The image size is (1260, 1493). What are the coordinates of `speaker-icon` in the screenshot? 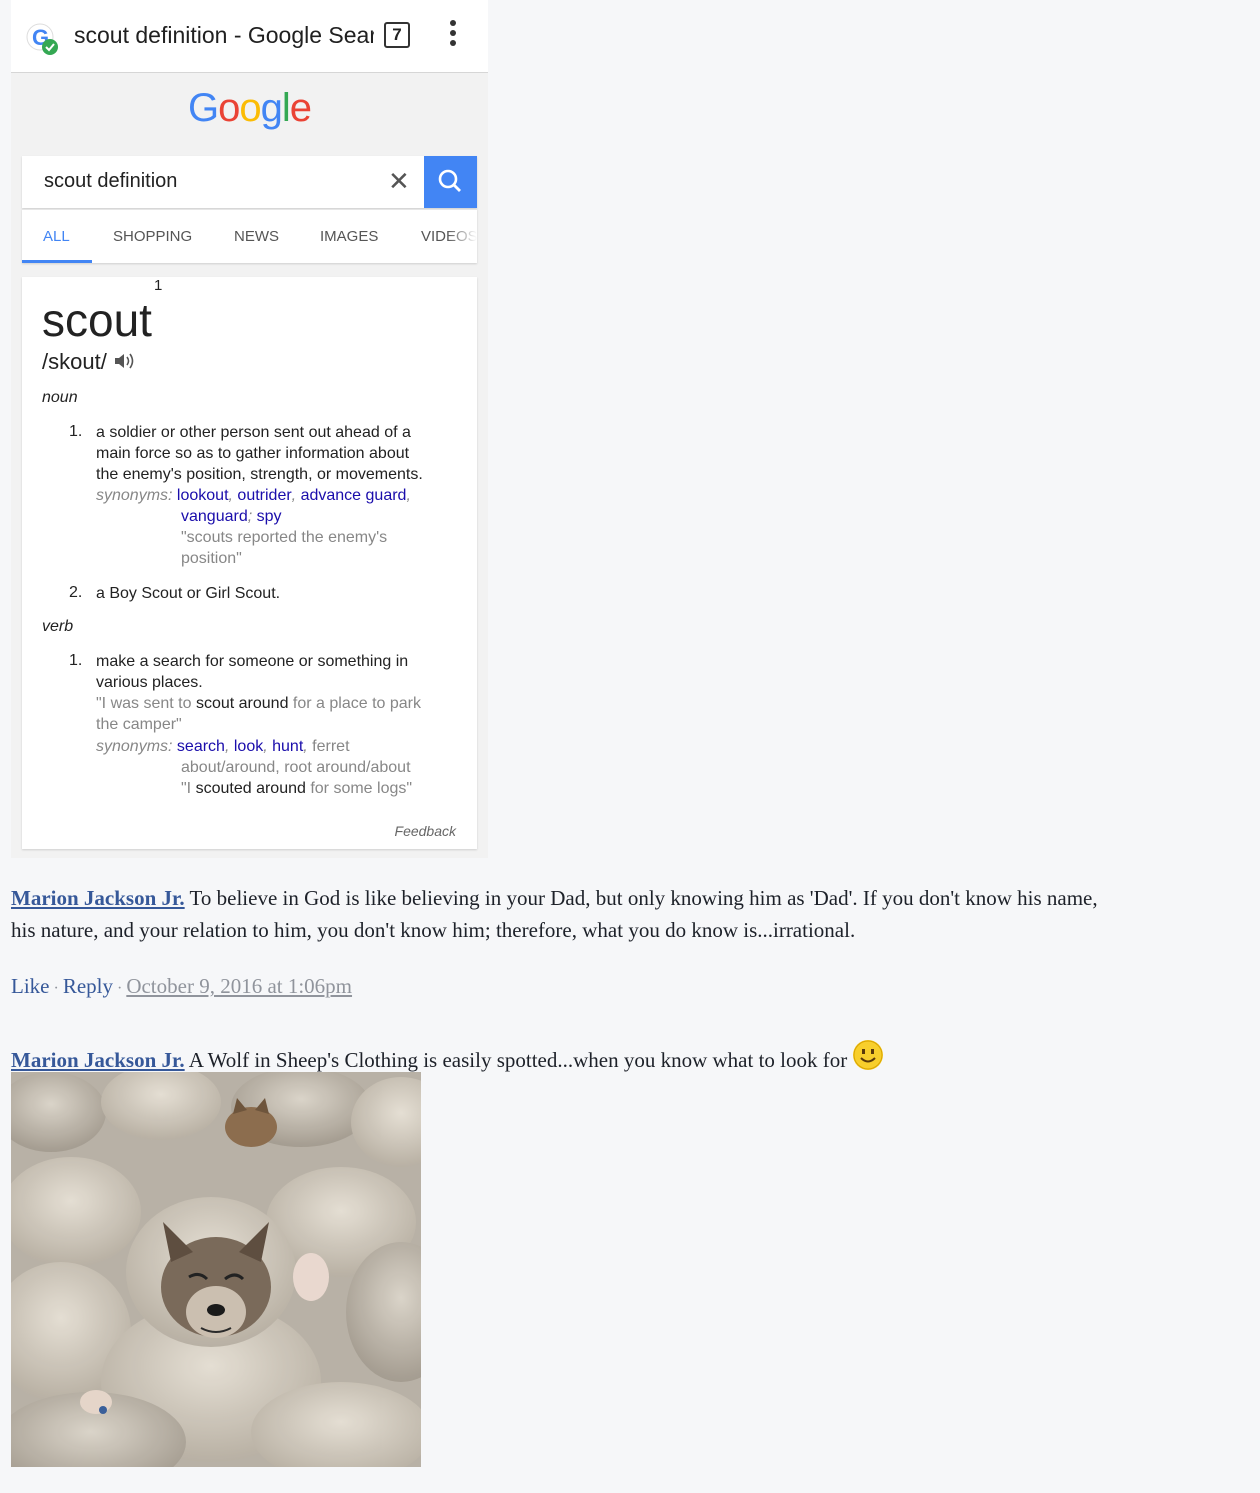 It's located at (124, 361).